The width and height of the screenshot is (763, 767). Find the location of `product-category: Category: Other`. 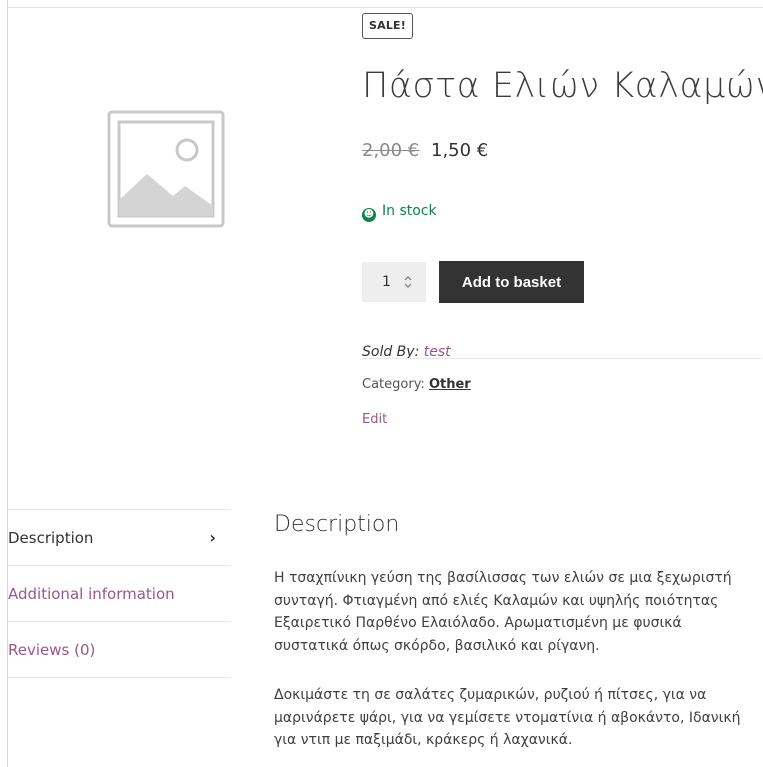

product-category: Category: Other is located at coordinates (416, 385).